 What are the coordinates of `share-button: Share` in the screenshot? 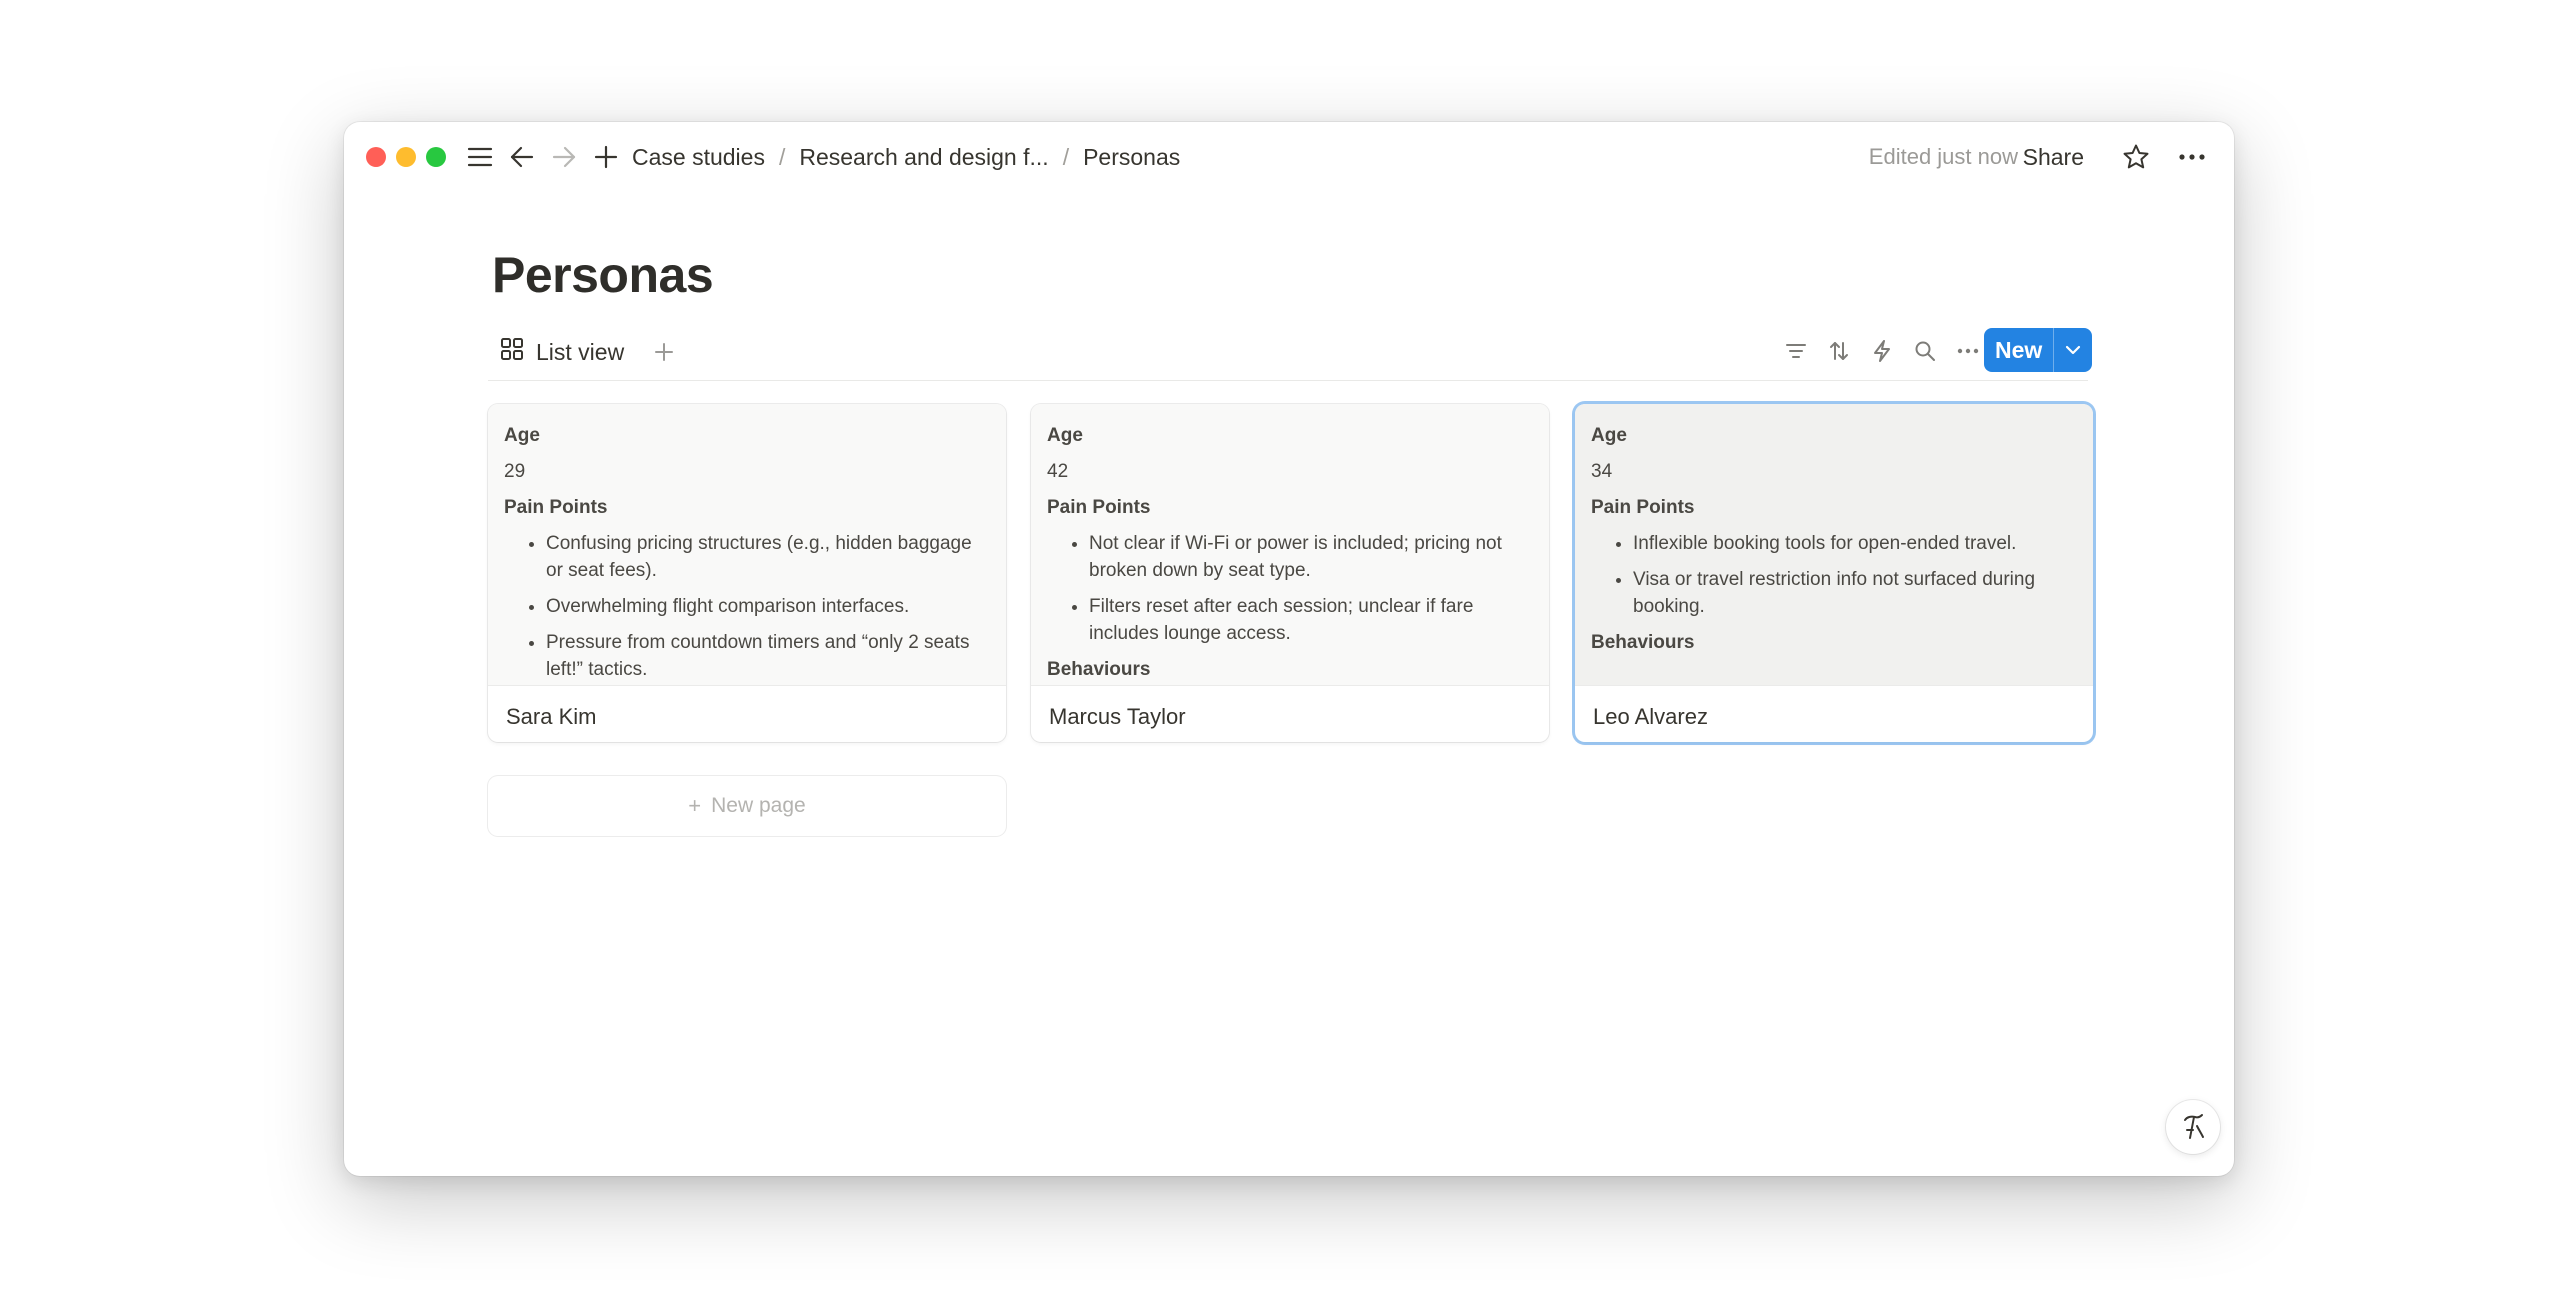 It's located at (2053, 157).